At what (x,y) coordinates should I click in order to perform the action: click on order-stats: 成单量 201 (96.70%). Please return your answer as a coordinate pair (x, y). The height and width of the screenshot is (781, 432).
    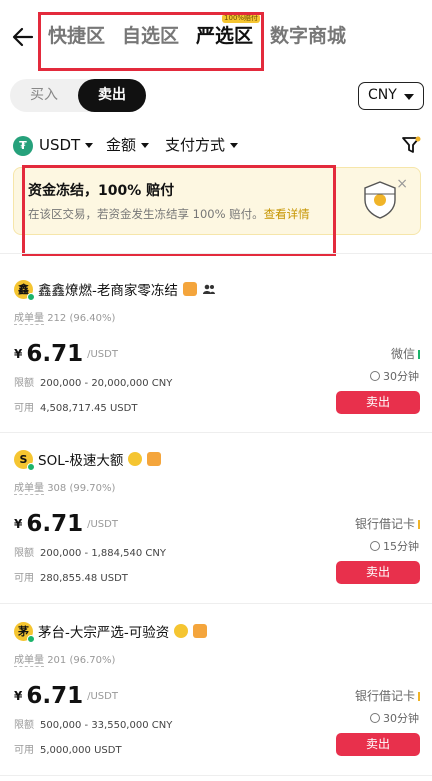
    Looking at the image, I should click on (65, 661).